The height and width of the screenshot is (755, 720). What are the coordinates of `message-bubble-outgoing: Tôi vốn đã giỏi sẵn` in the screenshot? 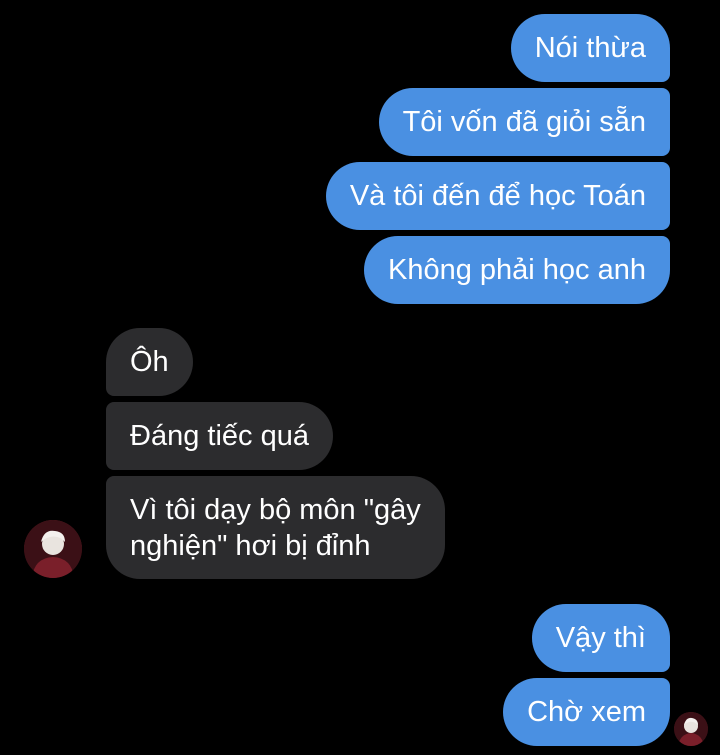 It's located at (524, 122).